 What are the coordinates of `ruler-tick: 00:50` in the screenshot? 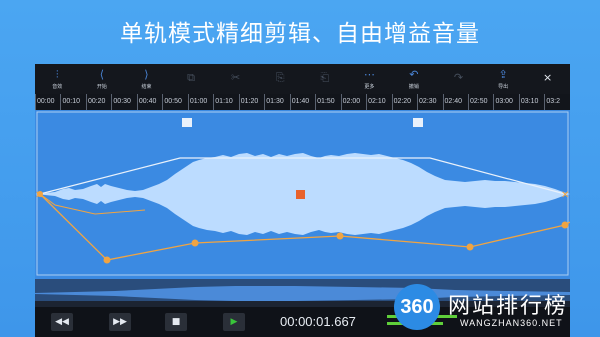 It's located at (174, 102).